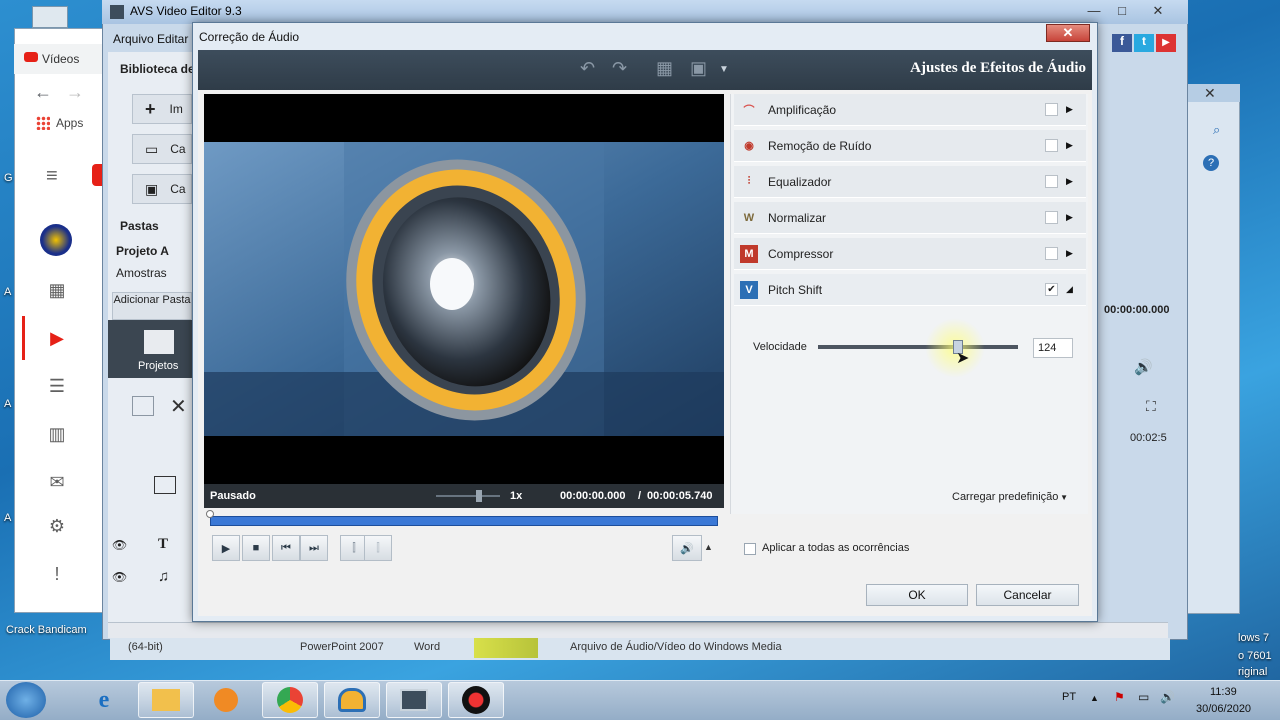  Describe the element at coordinates (178, 406) in the screenshot. I see `delete-x-icon: ✕` at that location.